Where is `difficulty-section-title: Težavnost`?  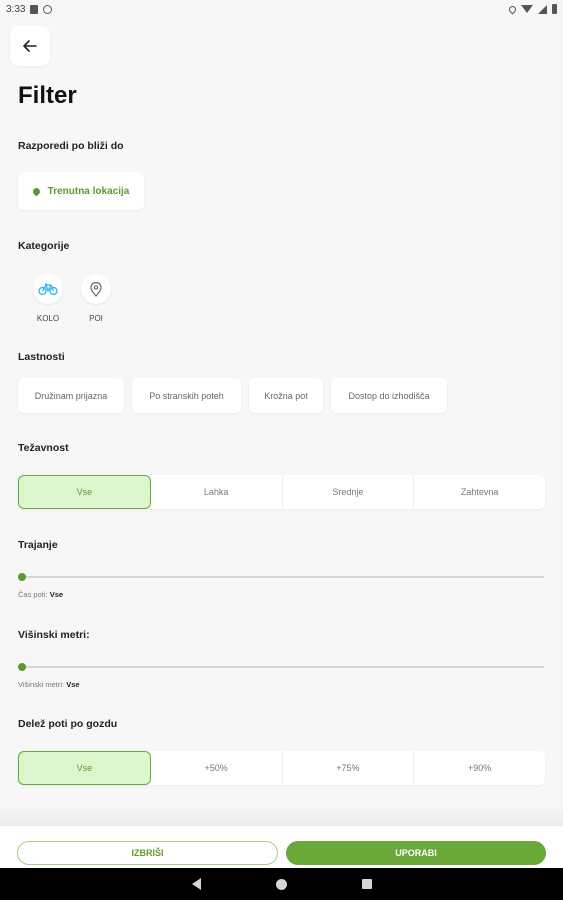
difficulty-section-title: Težavnost is located at coordinates (43, 448).